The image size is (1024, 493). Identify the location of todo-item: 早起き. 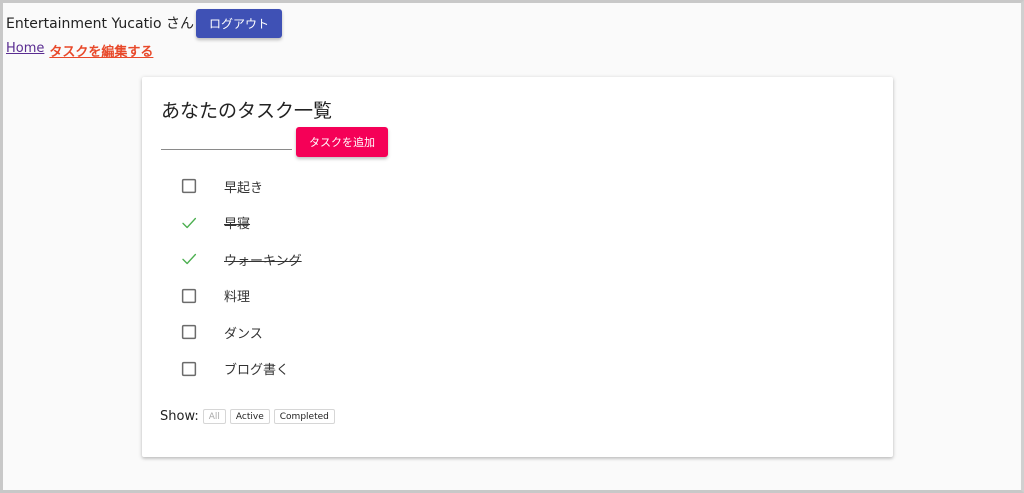
(239, 186).